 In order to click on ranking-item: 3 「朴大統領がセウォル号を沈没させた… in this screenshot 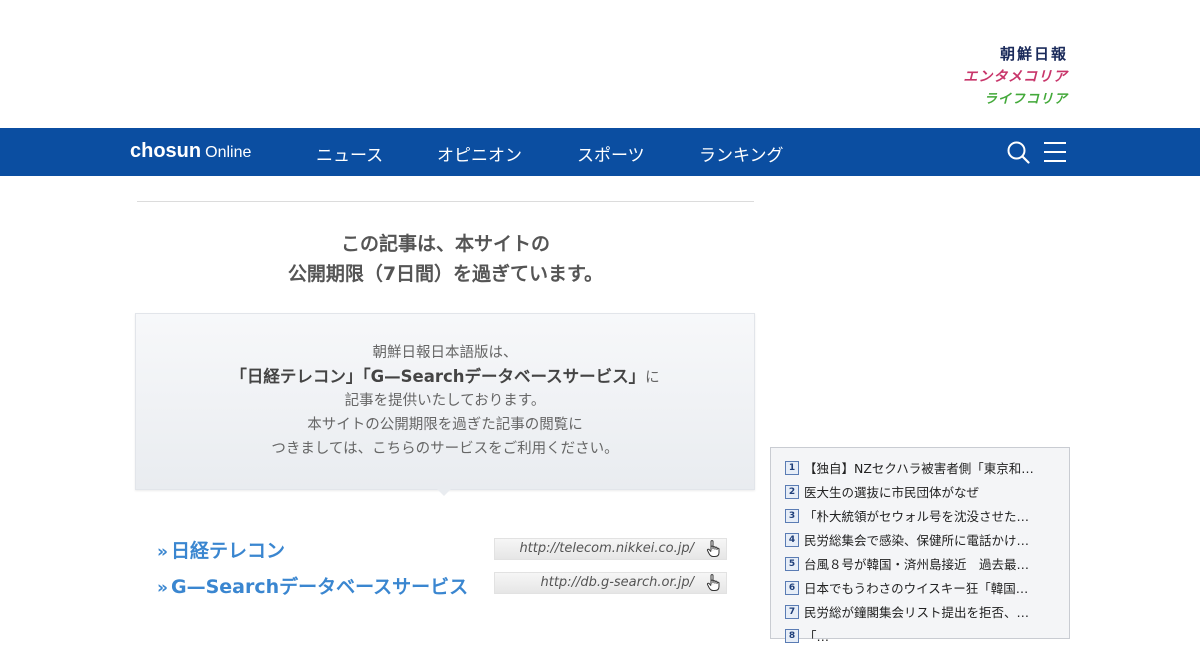, I will do `click(923, 516)`.